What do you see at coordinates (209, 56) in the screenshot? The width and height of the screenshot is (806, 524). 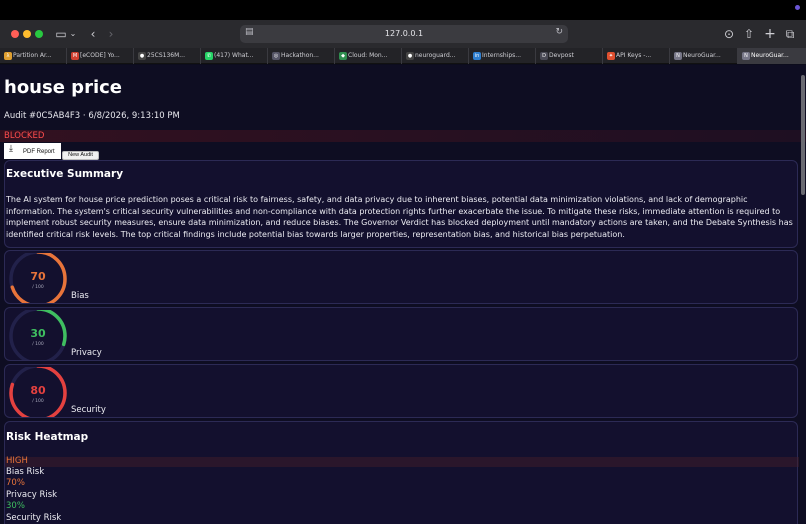 I see `tab-favicon: ✆` at bounding box center [209, 56].